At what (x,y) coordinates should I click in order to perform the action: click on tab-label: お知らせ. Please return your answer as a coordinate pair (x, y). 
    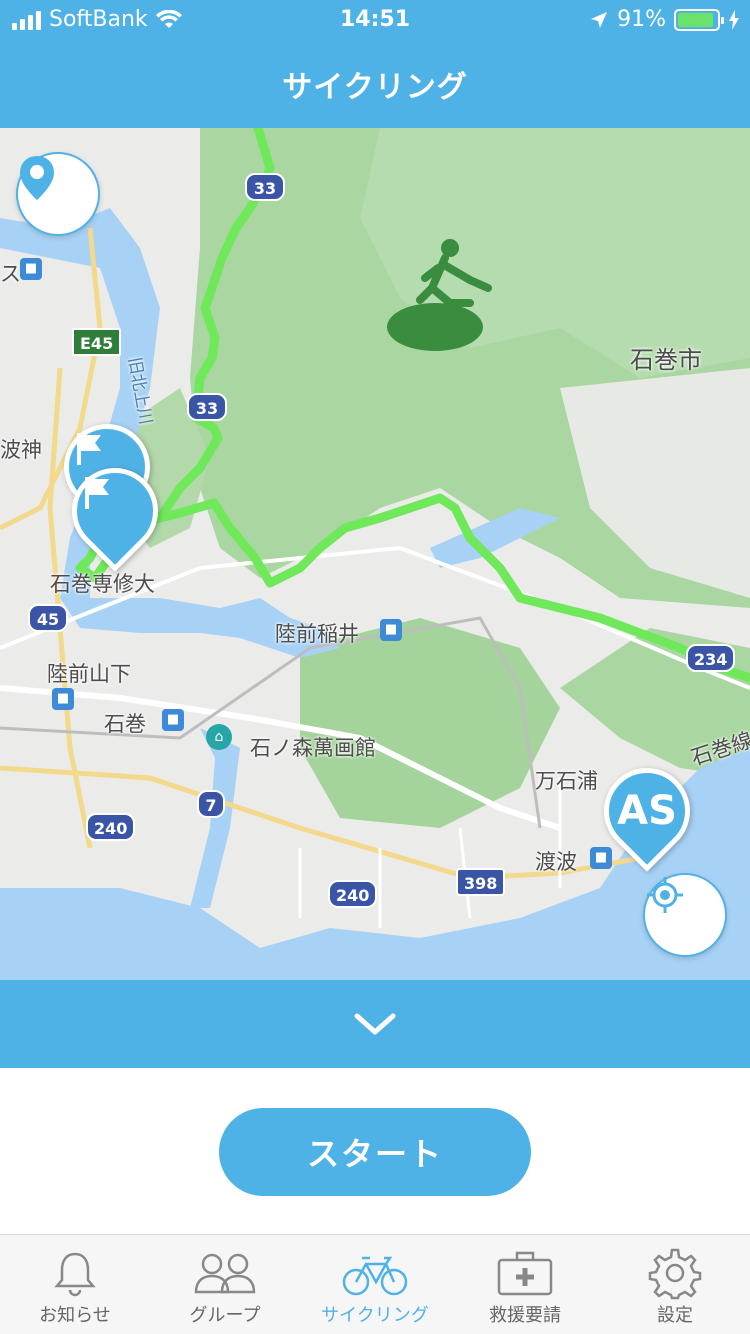
    Looking at the image, I should click on (75, 1315).